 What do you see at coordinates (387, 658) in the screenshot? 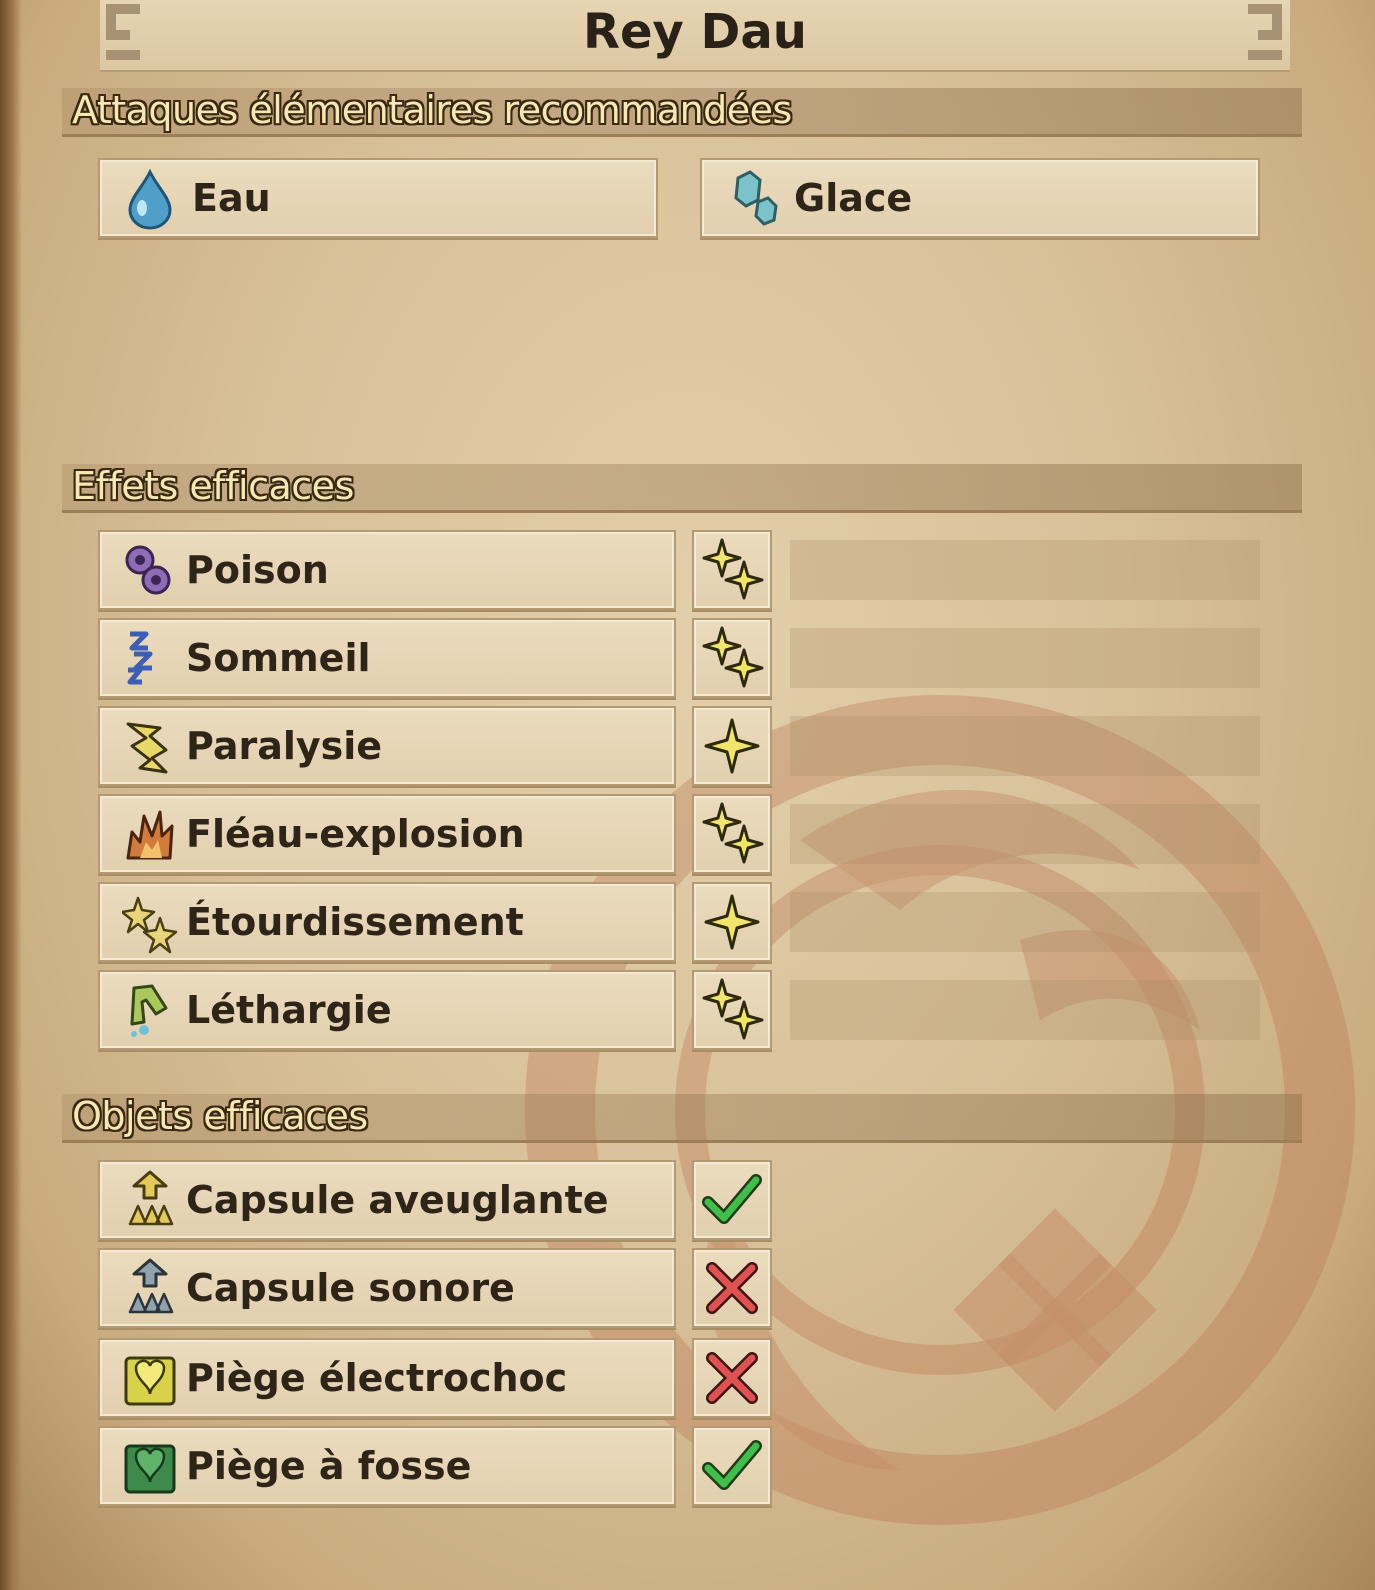
I see `effect-panel-sleep: Sommeil` at bounding box center [387, 658].